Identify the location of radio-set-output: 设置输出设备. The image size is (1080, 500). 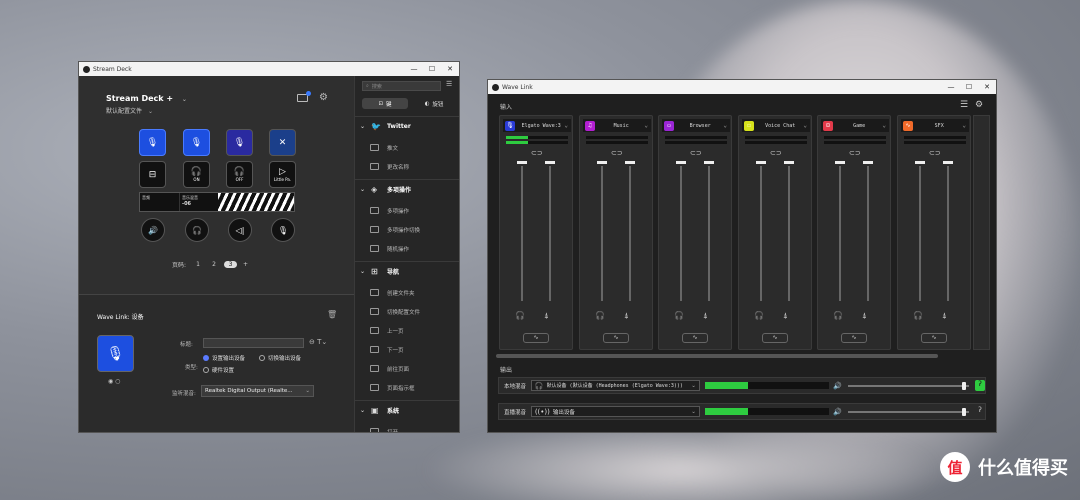
(224, 358).